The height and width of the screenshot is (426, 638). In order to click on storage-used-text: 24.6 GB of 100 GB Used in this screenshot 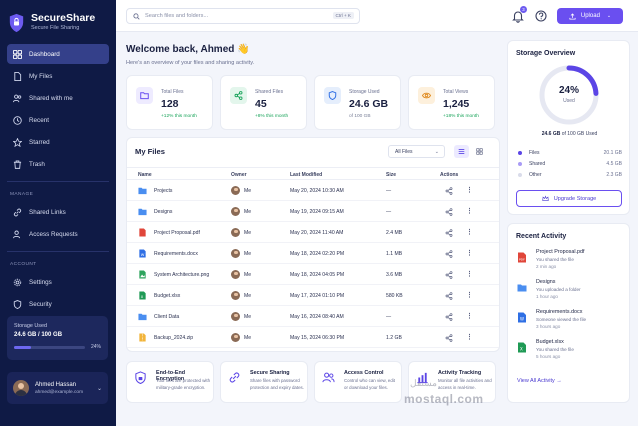, I will do `click(569, 134)`.